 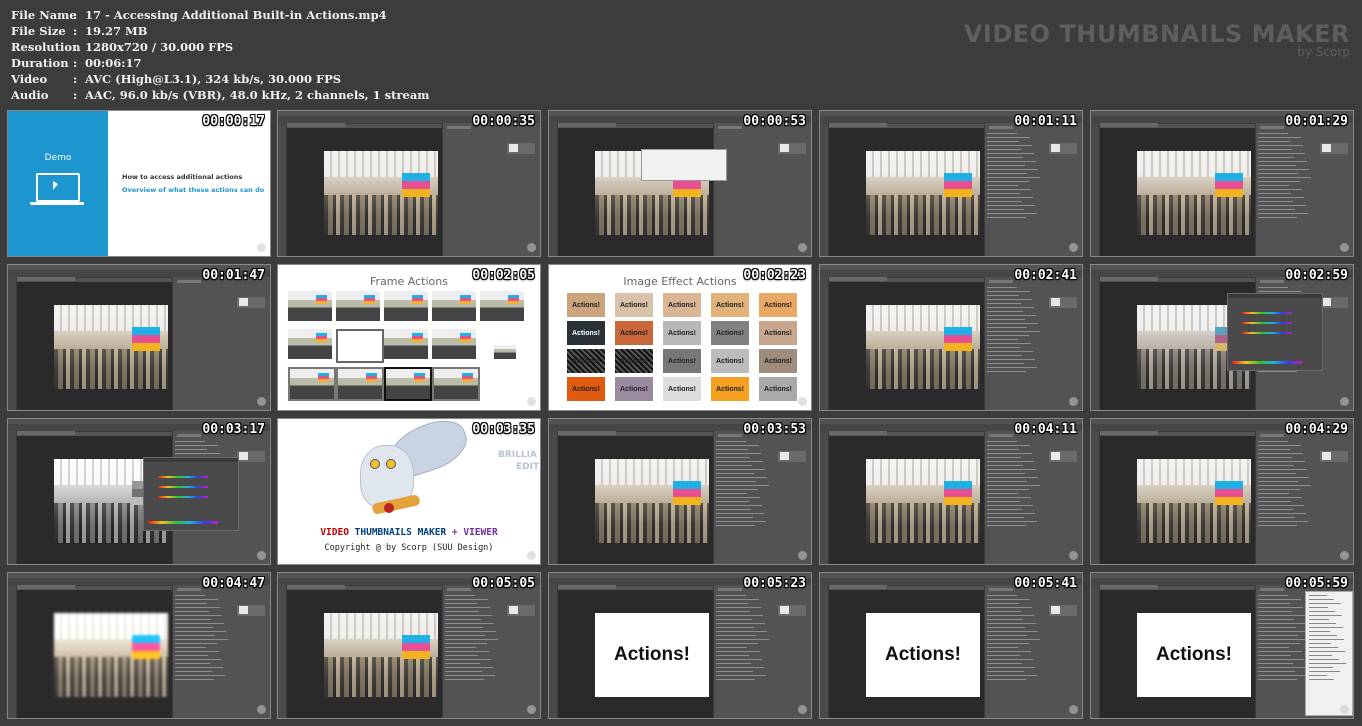 I want to click on actions-image-text: Actions!, so click(x=652, y=654).